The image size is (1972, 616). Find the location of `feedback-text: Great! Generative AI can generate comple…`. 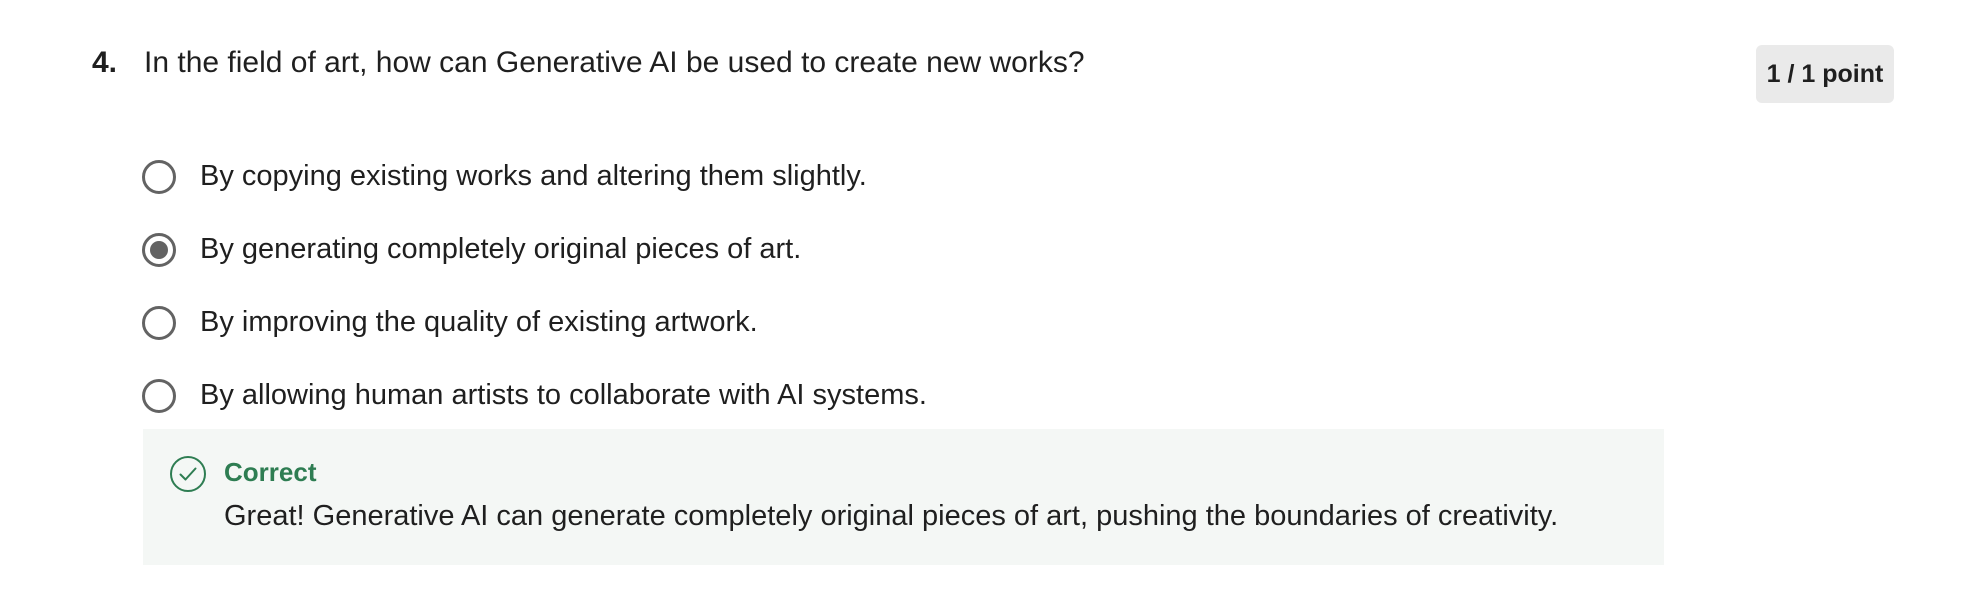

feedback-text: Great! Generative AI can generate comple… is located at coordinates (891, 516).